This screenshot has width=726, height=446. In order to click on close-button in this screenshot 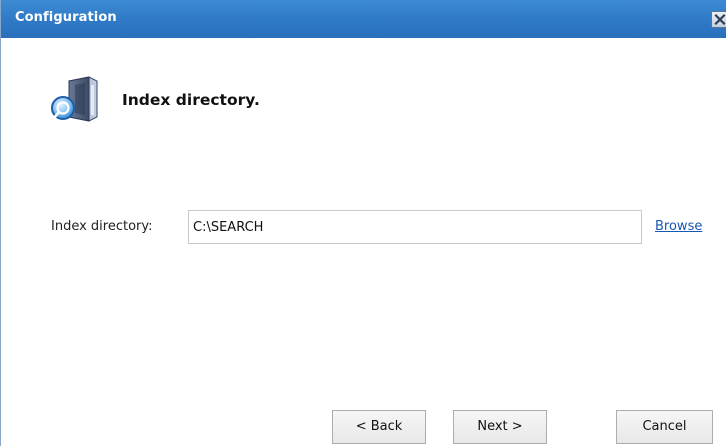, I will do `click(718, 19)`.